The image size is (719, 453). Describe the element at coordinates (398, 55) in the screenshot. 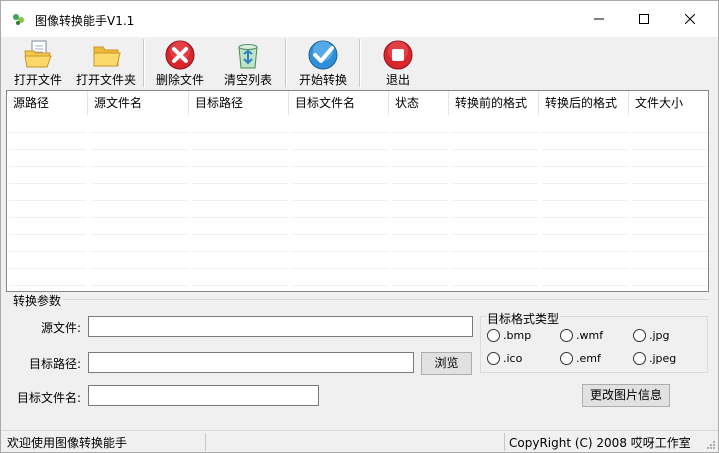

I see `stop-icon` at that location.